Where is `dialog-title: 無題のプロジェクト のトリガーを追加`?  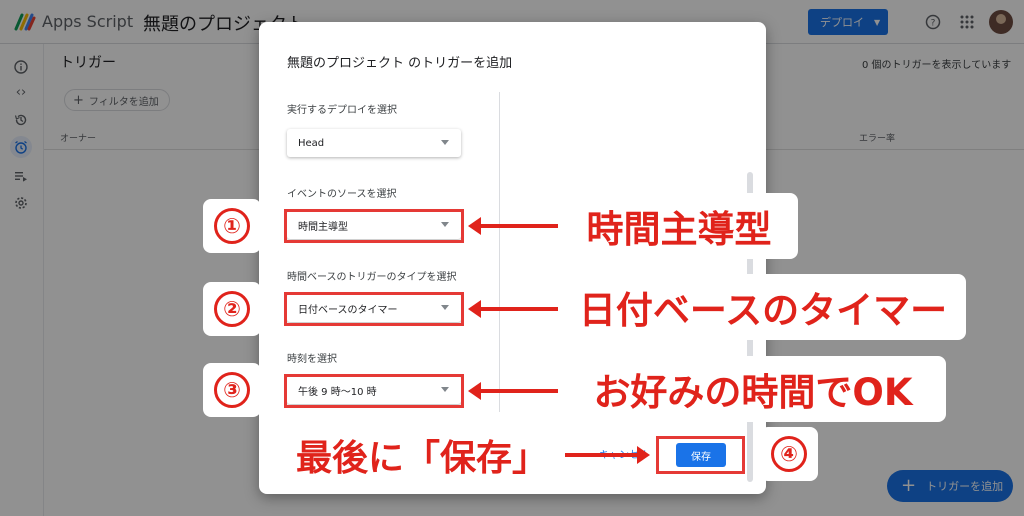 dialog-title: 無題のプロジェクト のトリガーを追加 is located at coordinates (400, 63).